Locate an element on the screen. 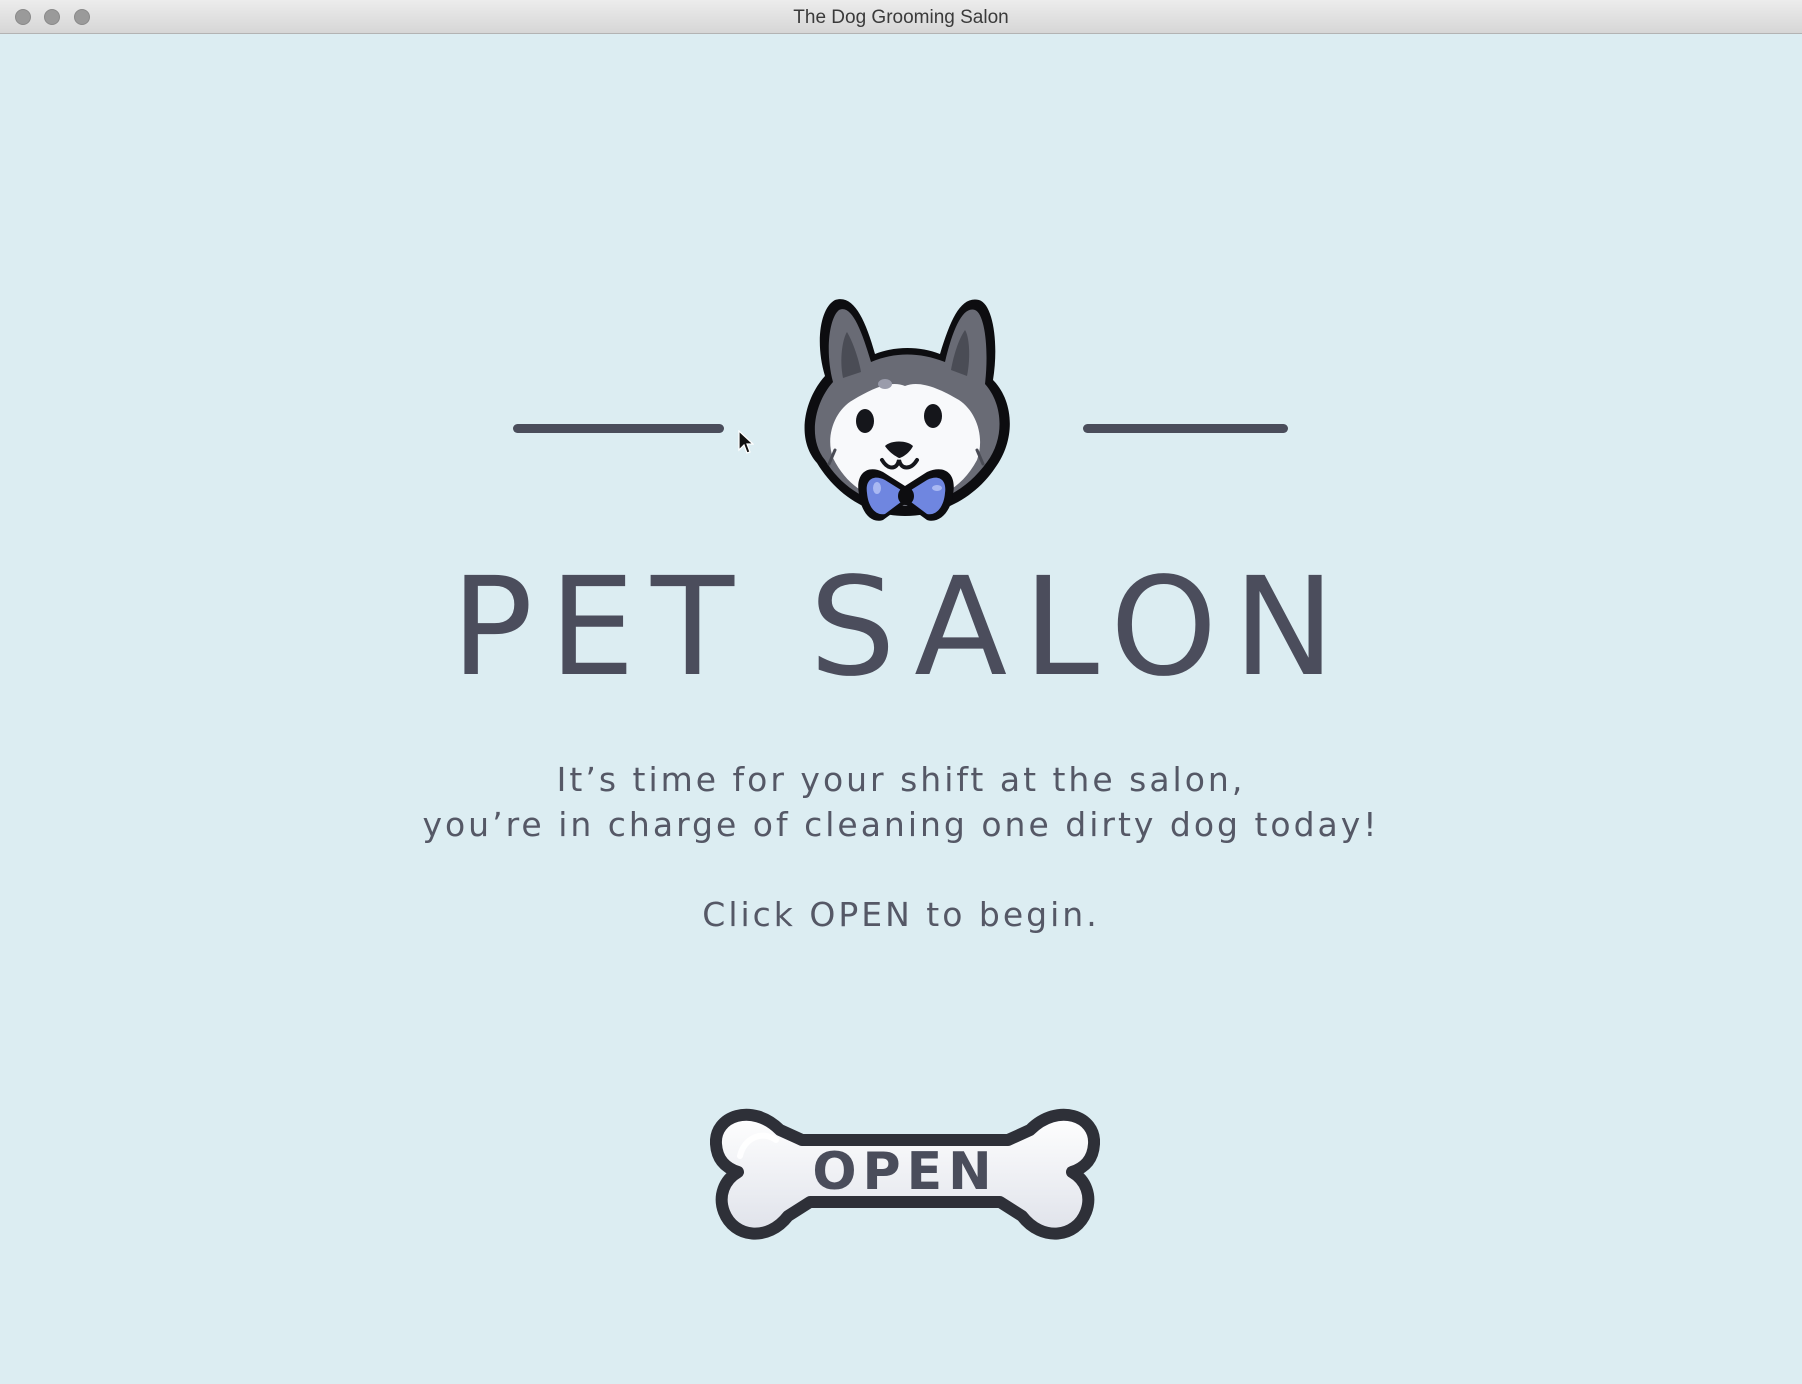 This screenshot has height=1384, width=1802. husky-dog-with-bowtie-icon is located at coordinates (907, 410).